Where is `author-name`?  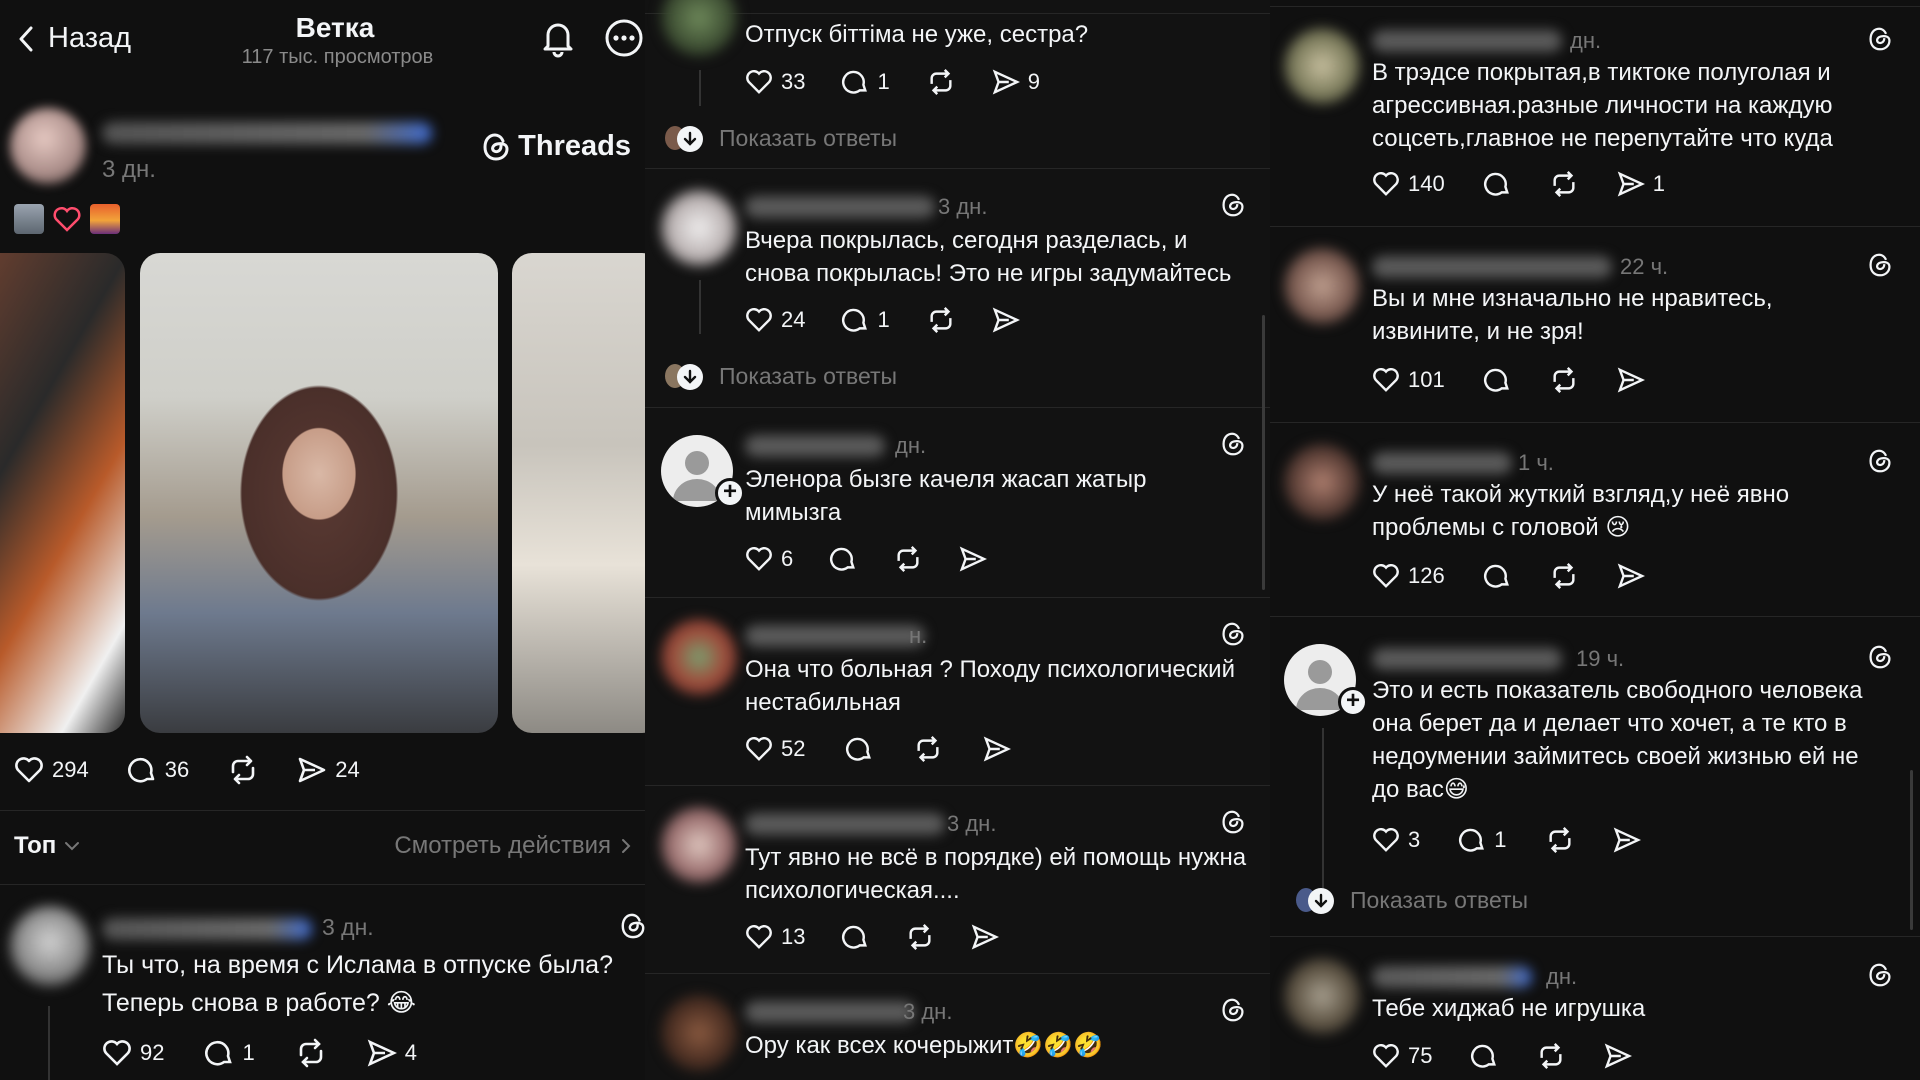
author-name is located at coordinates (267, 133).